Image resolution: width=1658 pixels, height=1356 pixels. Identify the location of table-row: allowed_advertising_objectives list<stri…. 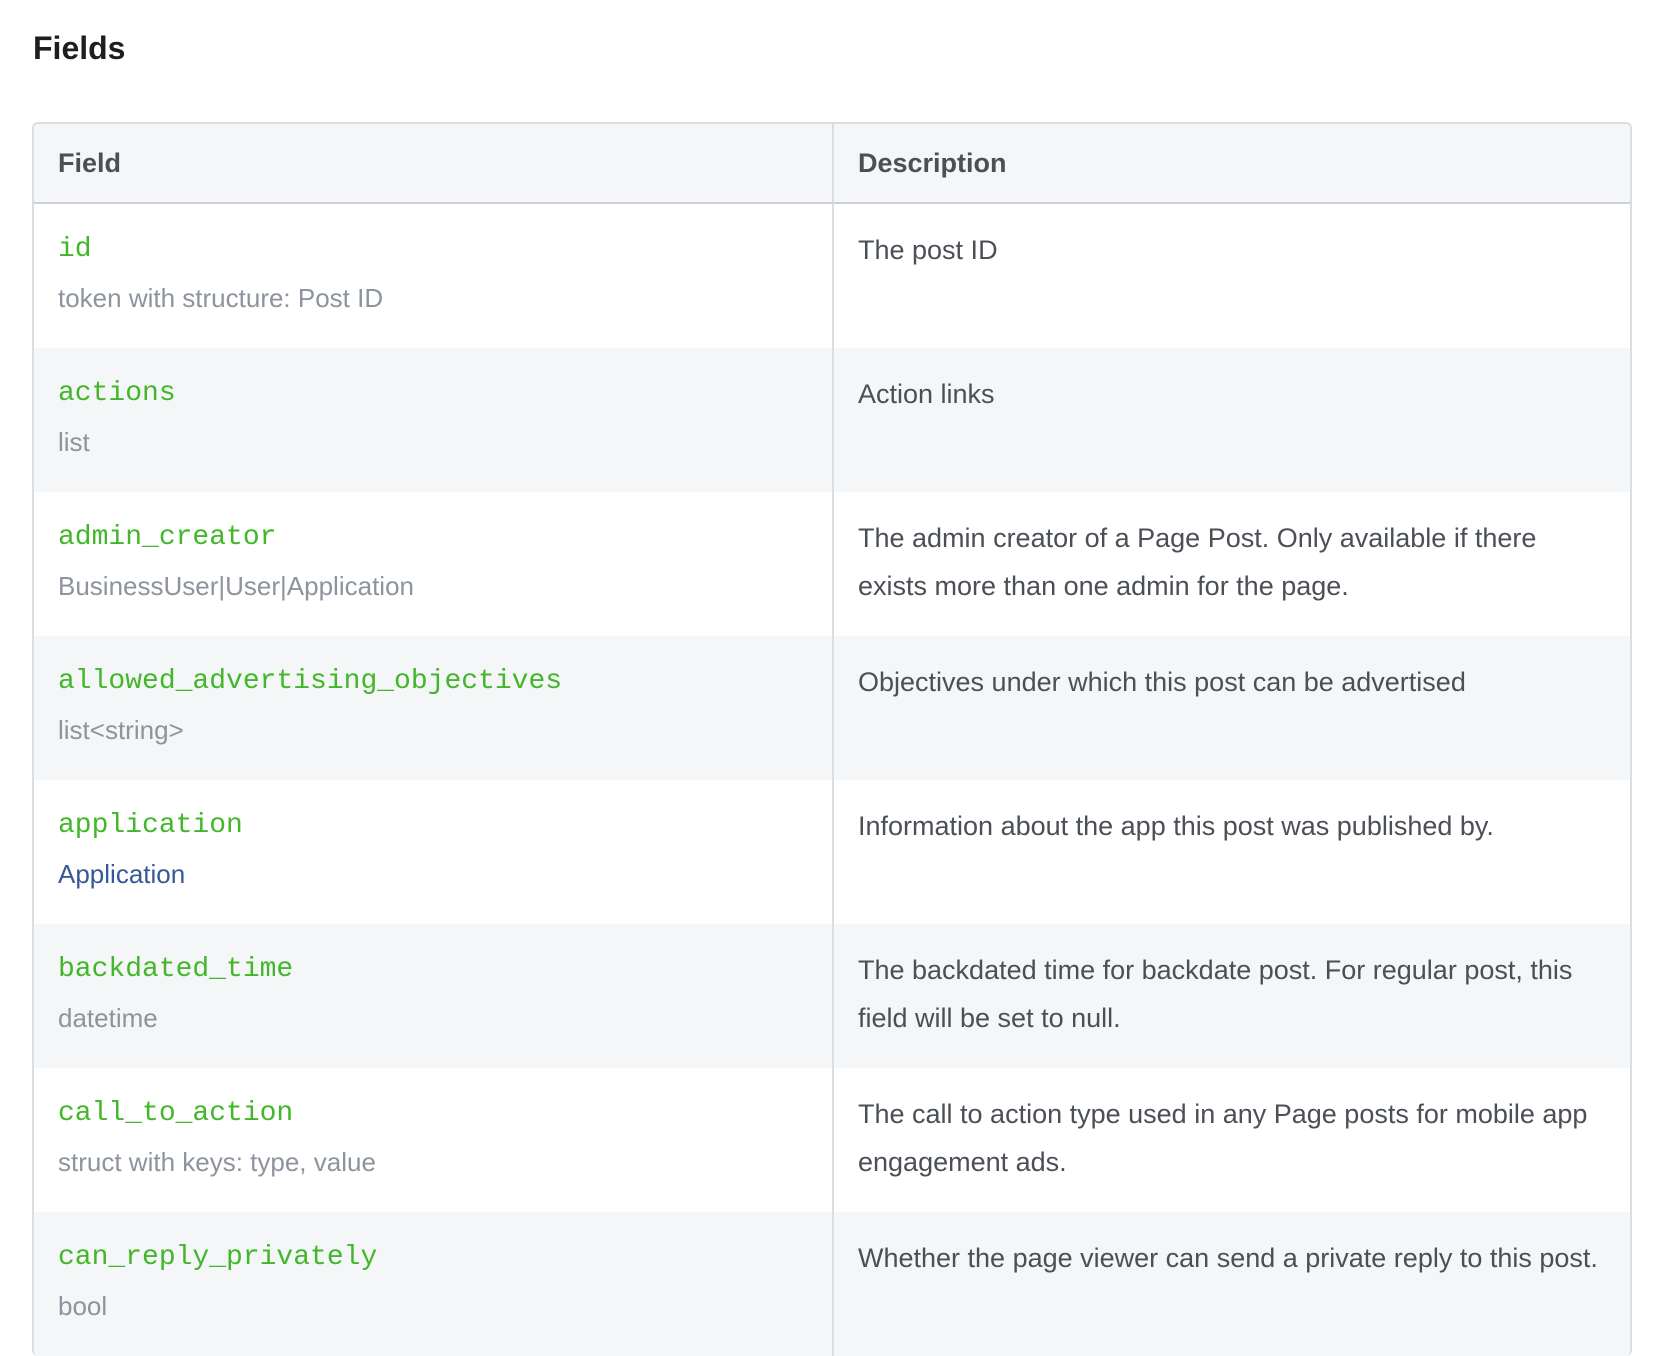
(832, 708).